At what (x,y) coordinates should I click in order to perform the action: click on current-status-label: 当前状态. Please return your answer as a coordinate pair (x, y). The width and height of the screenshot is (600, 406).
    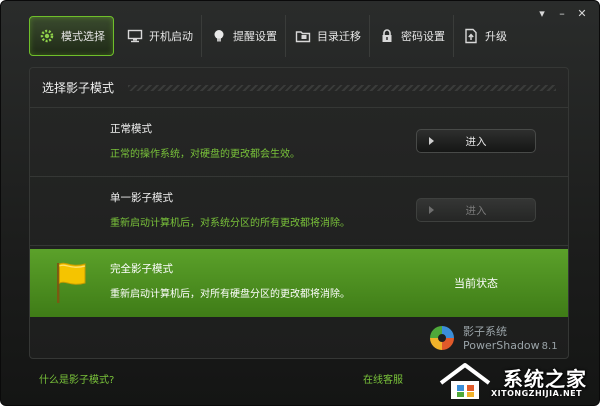
    Looking at the image, I should click on (476, 283).